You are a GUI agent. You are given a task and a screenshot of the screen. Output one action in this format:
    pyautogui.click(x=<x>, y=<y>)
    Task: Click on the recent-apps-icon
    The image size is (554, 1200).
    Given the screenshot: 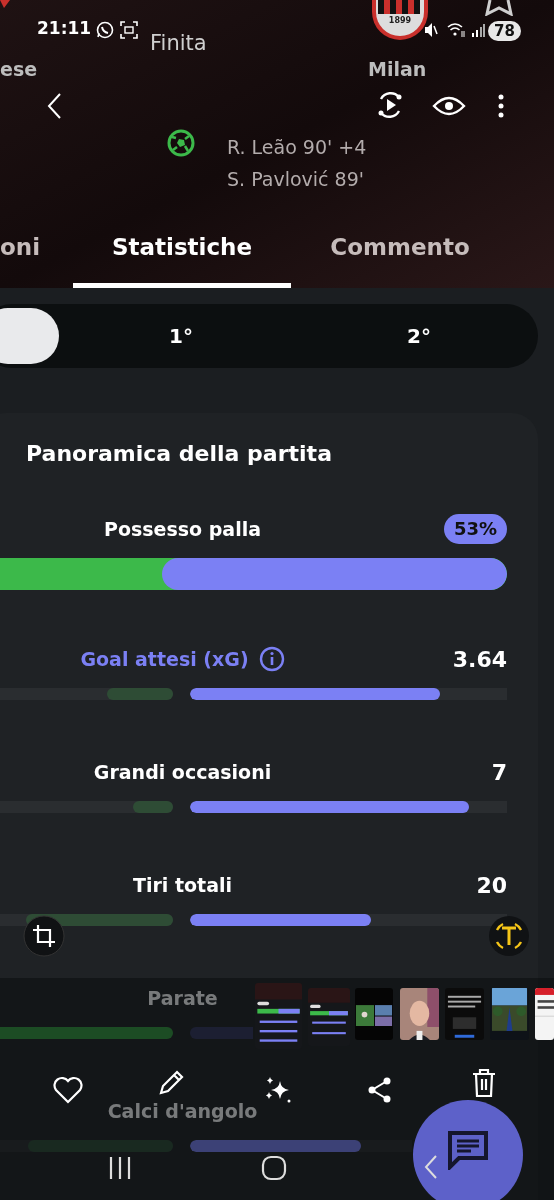 What is the action you would take?
    pyautogui.click(x=120, y=1168)
    